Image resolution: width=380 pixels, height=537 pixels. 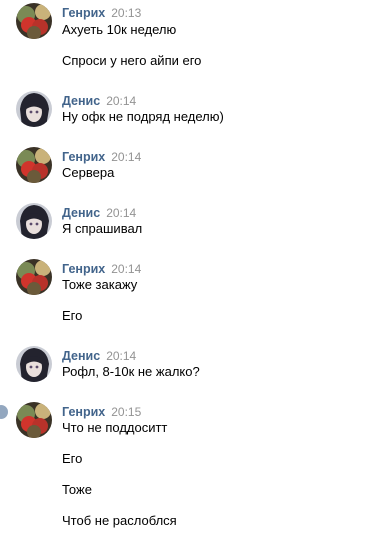 What do you see at coordinates (88, 172) in the screenshot?
I see `message-text: Сервера` at bounding box center [88, 172].